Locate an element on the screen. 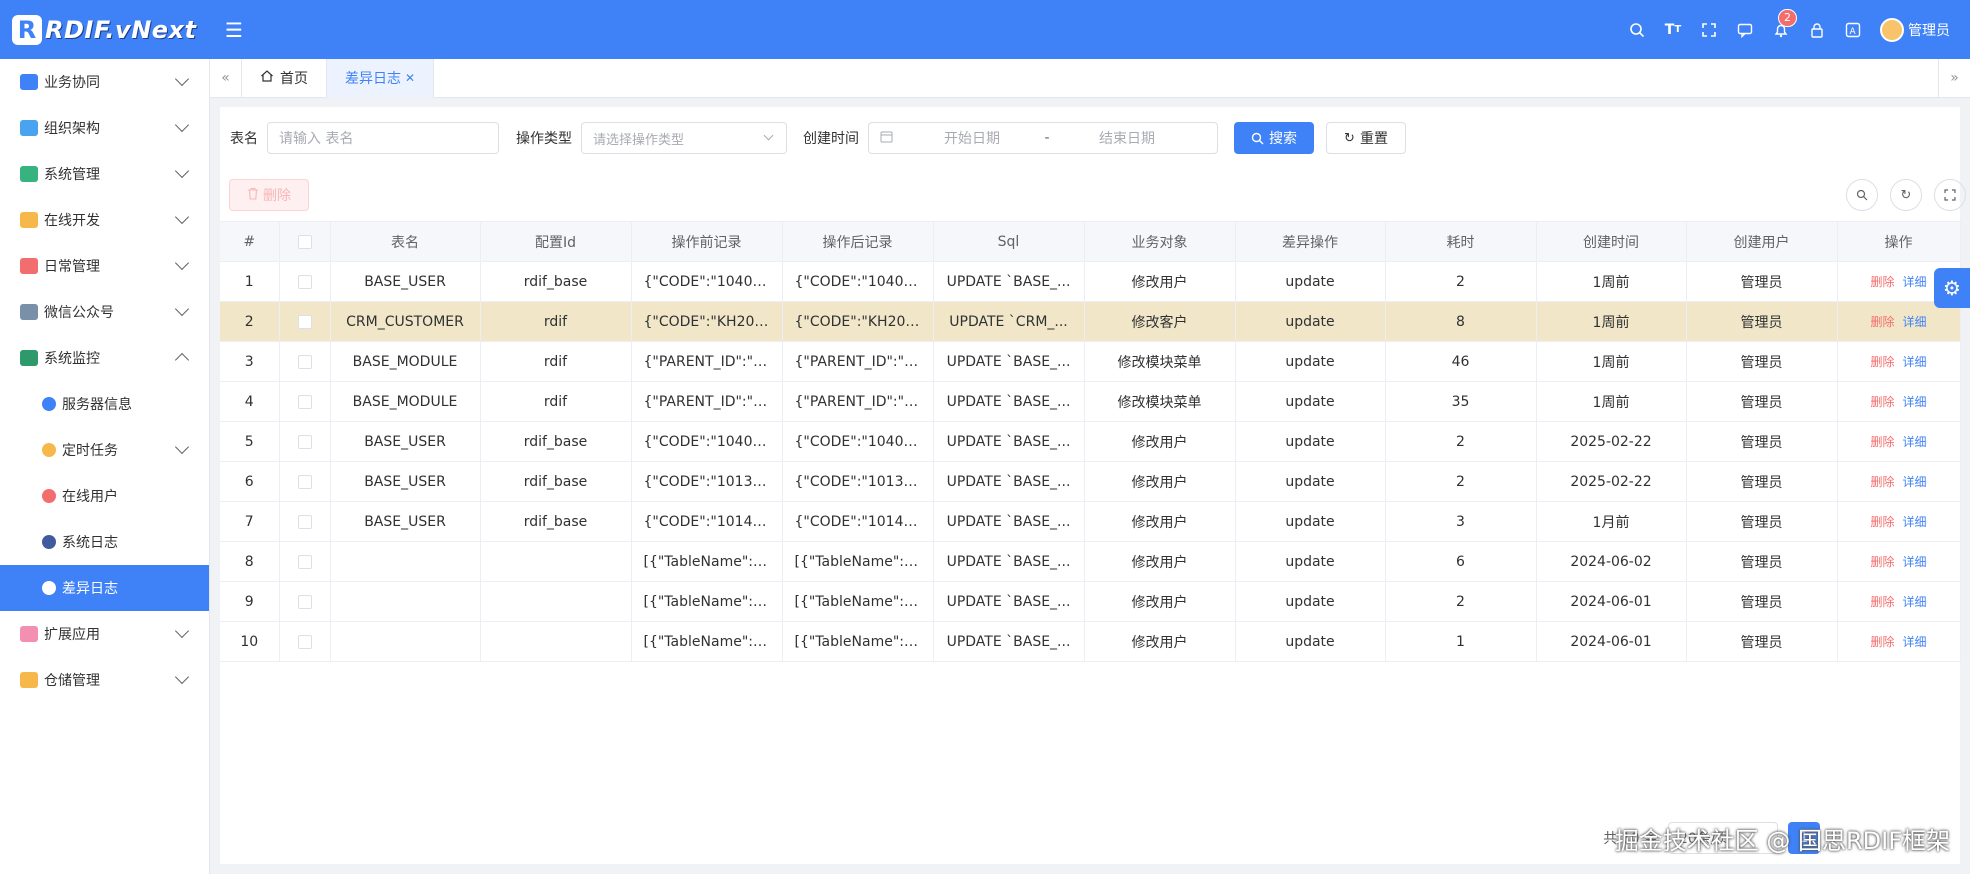  close-icon: ✕ is located at coordinates (410, 78).